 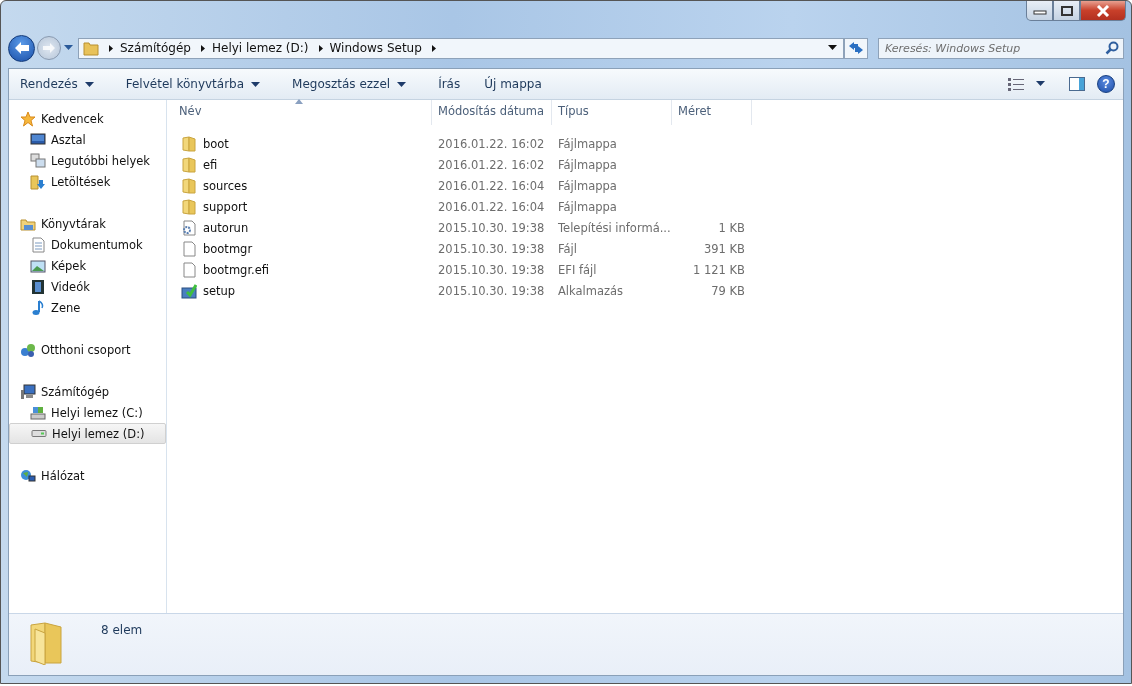 I want to click on maximize-icon, so click(x=1066, y=10).